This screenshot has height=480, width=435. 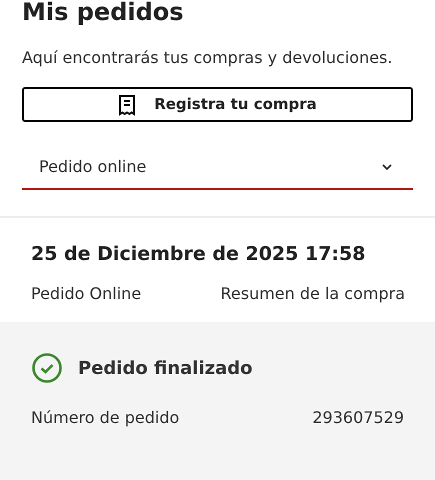 What do you see at coordinates (217, 168) in the screenshot?
I see `order-type-select: Pedido online` at bounding box center [217, 168].